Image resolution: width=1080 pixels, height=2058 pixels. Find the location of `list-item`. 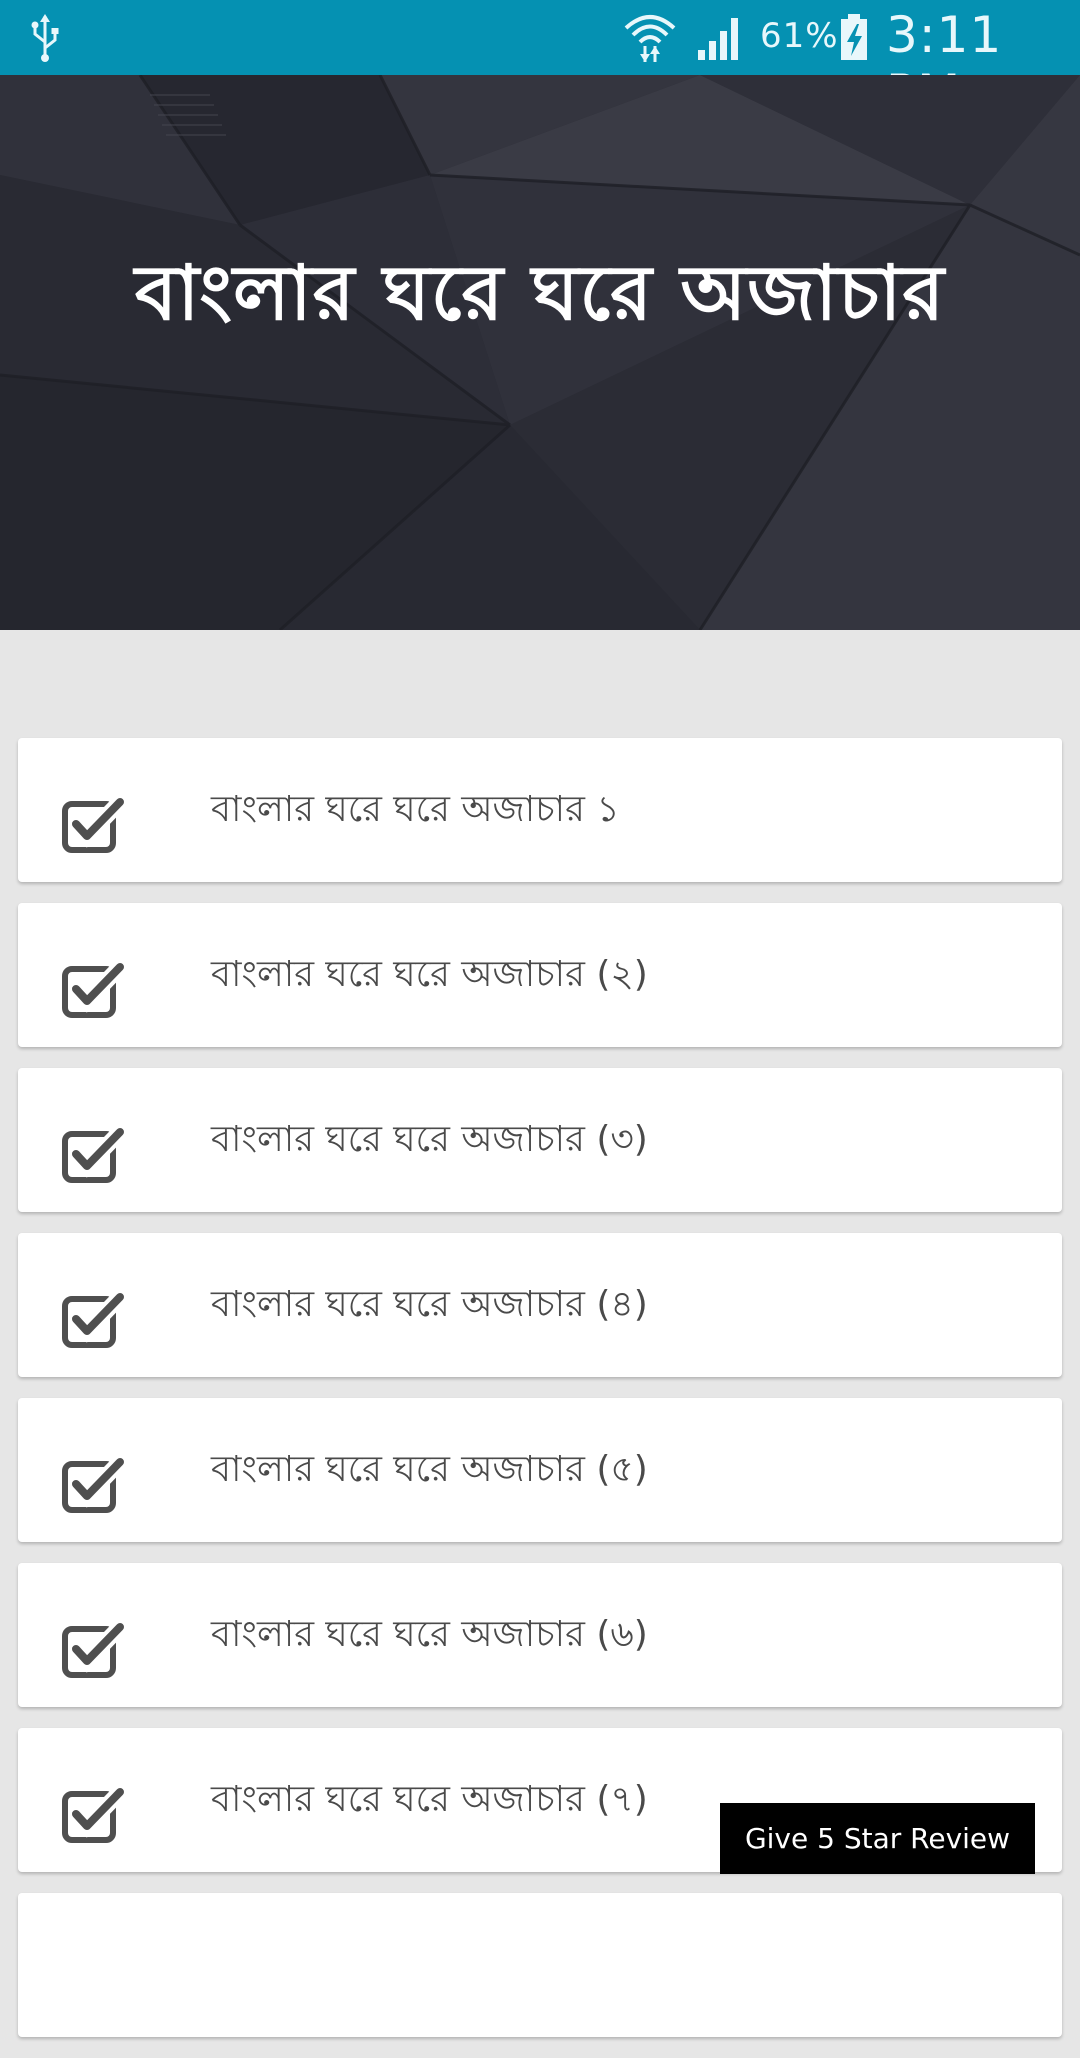

list-item is located at coordinates (540, 1965).